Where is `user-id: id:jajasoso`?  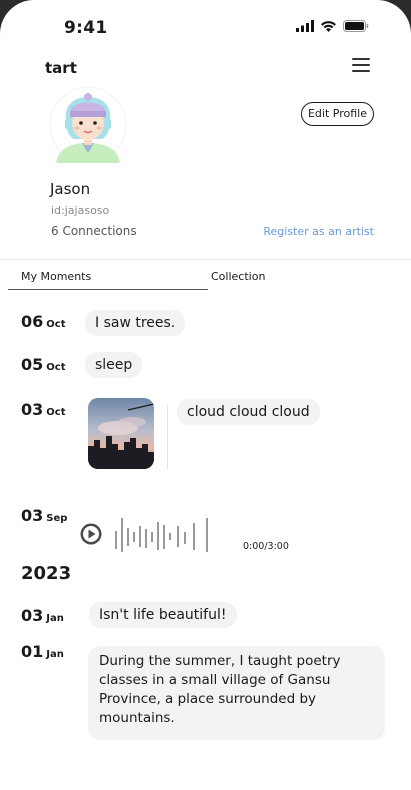
user-id: id:jajasoso is located at coordinates (80, 210).